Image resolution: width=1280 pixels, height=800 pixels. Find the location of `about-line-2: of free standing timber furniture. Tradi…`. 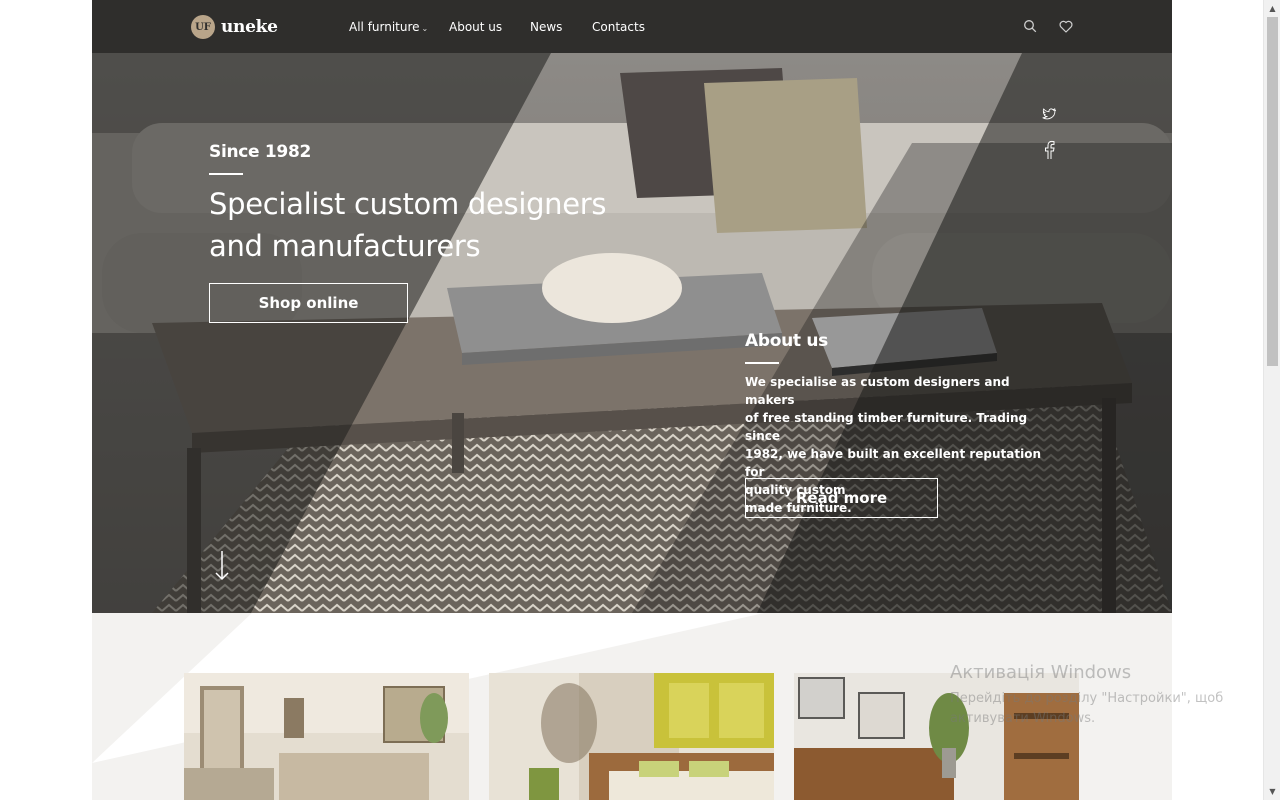

about-line-2: of free standing timber furniture. Tradi… is located at coordinates (886, 427).